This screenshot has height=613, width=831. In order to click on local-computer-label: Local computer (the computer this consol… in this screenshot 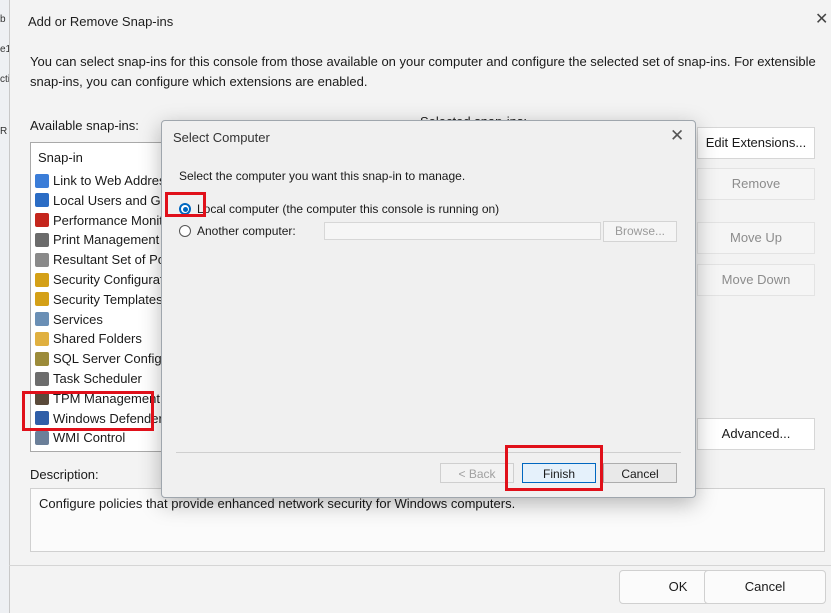, I will do `click(348, 209)`.